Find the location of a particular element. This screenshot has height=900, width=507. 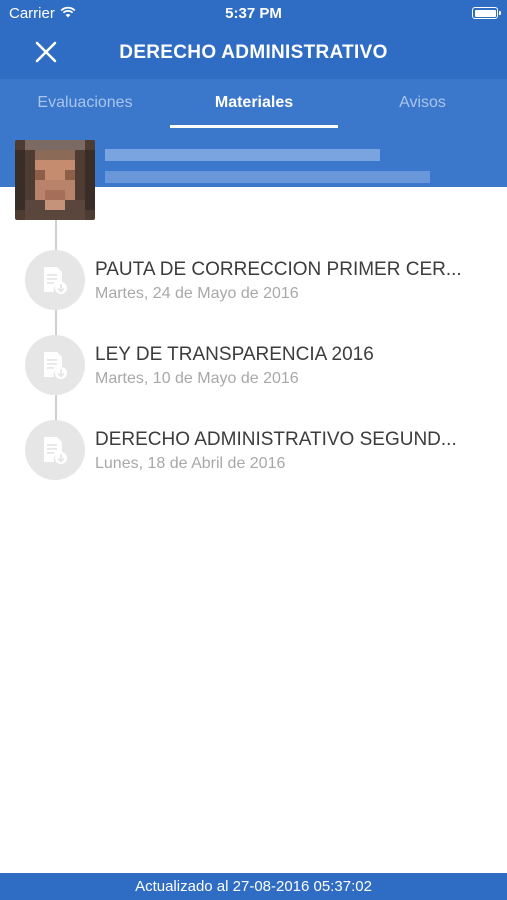

status-bar: Carrier 5:37 PM is located at coordinates (253, 14).